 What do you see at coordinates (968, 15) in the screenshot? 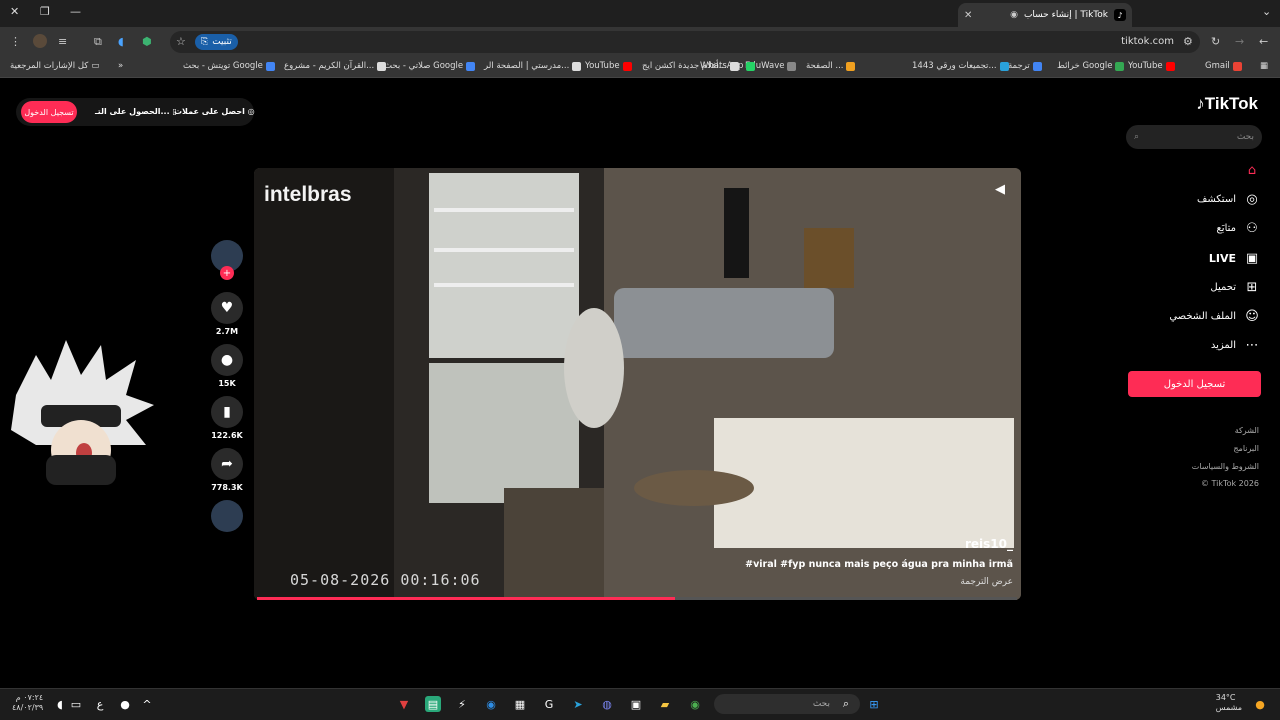
I see `tab-close-icon: ✕` at bounding box center [968, 15].